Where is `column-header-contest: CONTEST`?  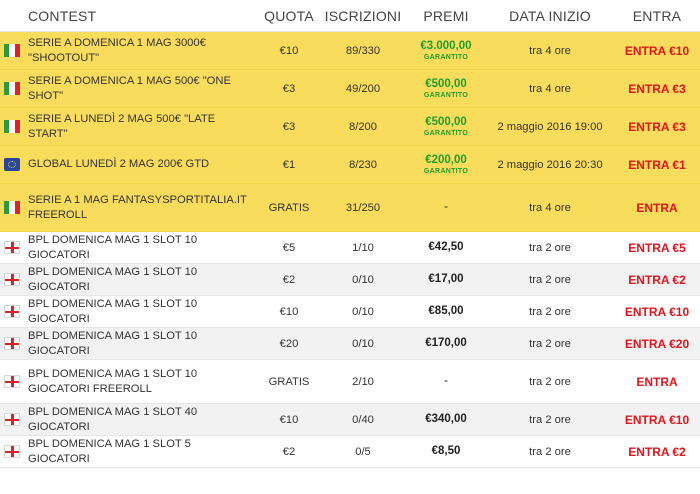
column-header-contest: CONTEST is located at coordinates (129, 16).